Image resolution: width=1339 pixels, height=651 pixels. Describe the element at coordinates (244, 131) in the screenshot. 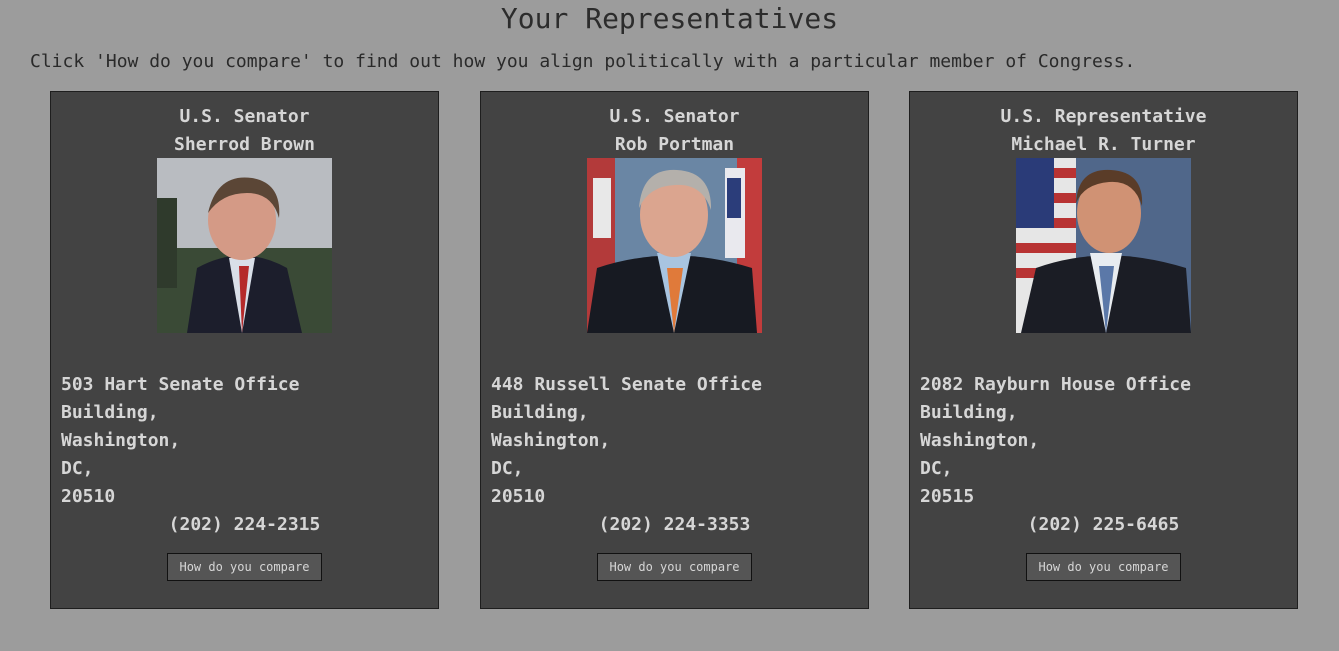

I see `card-title: U.S. Senator Sherrod Brown` at that location.